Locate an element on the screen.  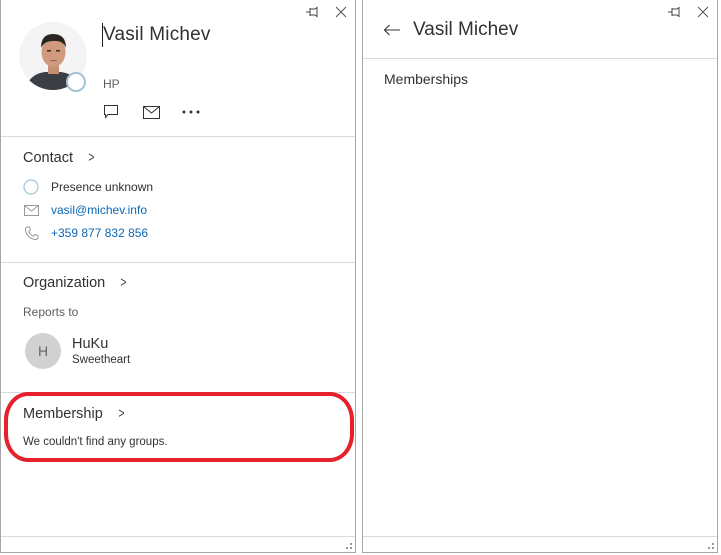
organization-title: Organization is located at coordinates (64, 282).